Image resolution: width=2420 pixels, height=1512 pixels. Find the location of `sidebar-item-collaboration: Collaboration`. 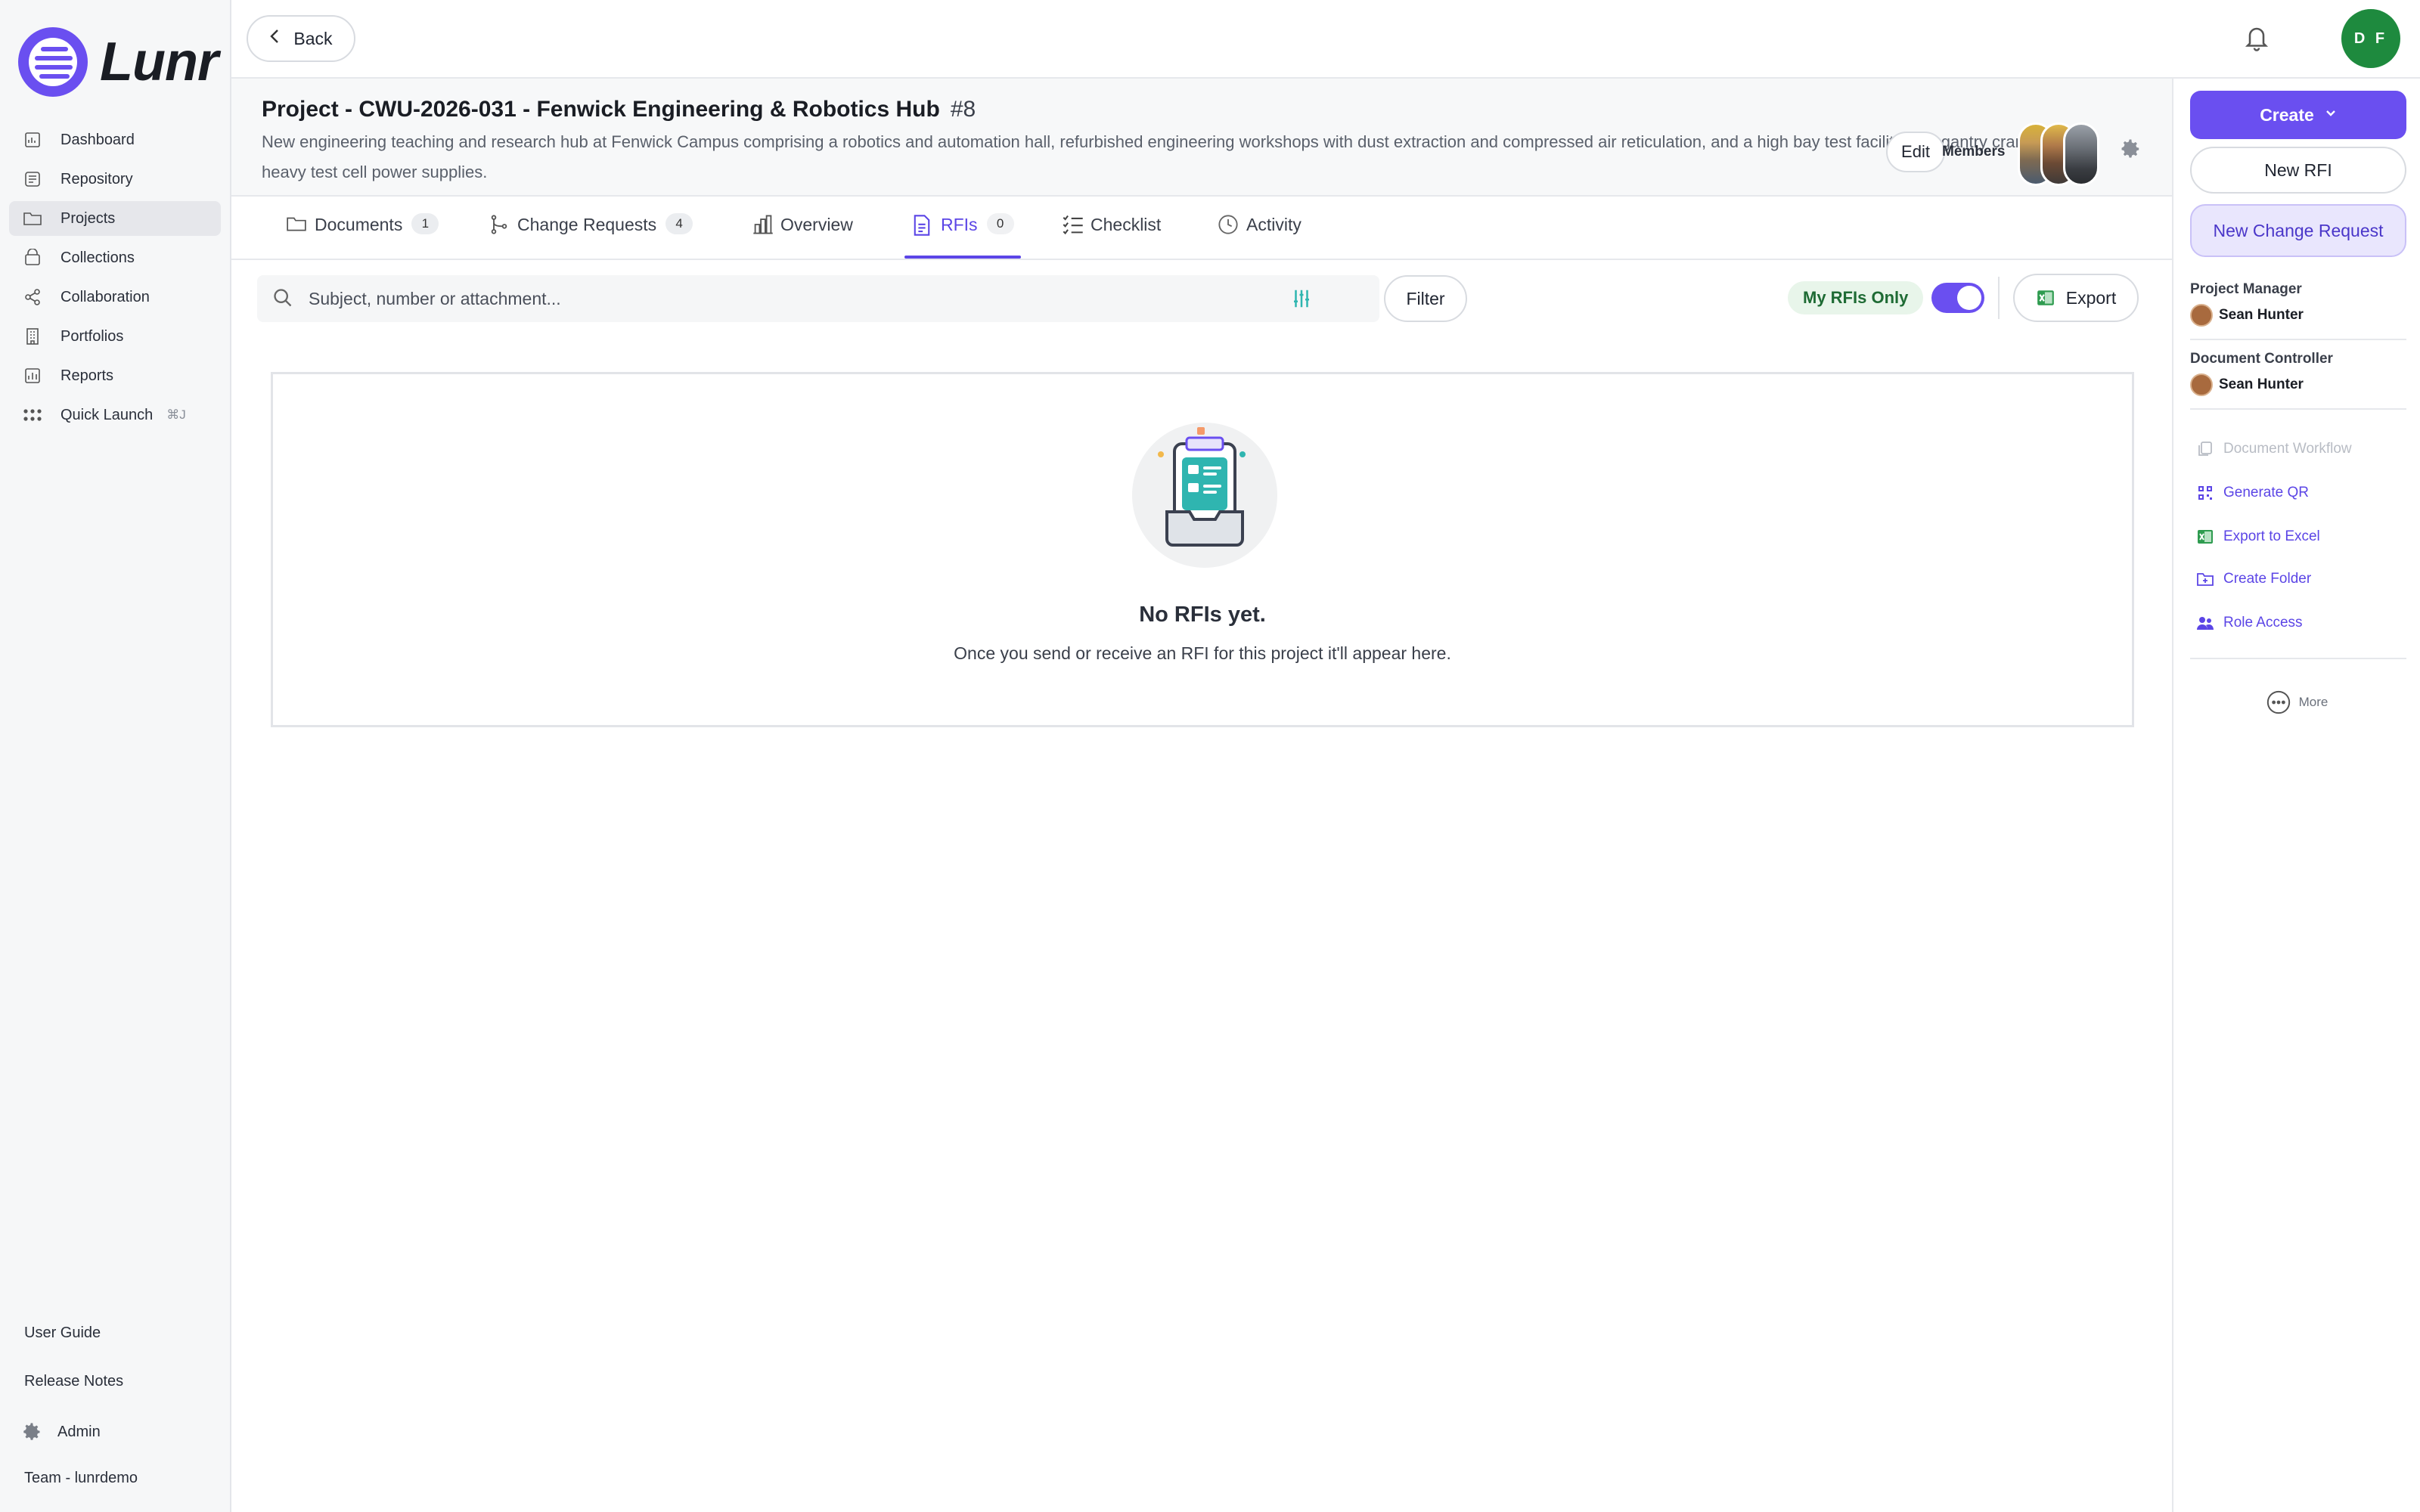

sidebar-item-collaboration: Collaboration is located at coordinates (115, 297).